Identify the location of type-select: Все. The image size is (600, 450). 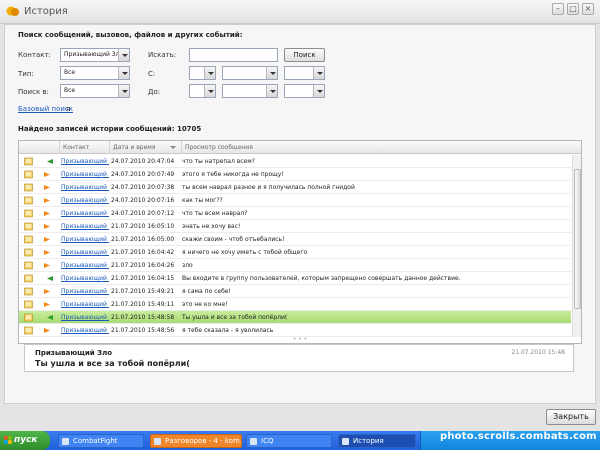
(95, 73).